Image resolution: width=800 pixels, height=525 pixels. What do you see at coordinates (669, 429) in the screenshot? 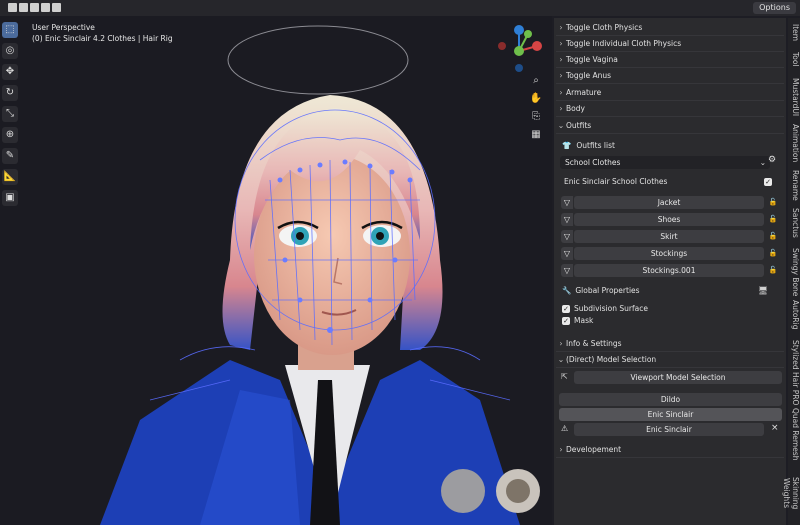
I see `model-enic-sinclair-warning-button: Enic Sinclair` at bounding box center [669, 429].